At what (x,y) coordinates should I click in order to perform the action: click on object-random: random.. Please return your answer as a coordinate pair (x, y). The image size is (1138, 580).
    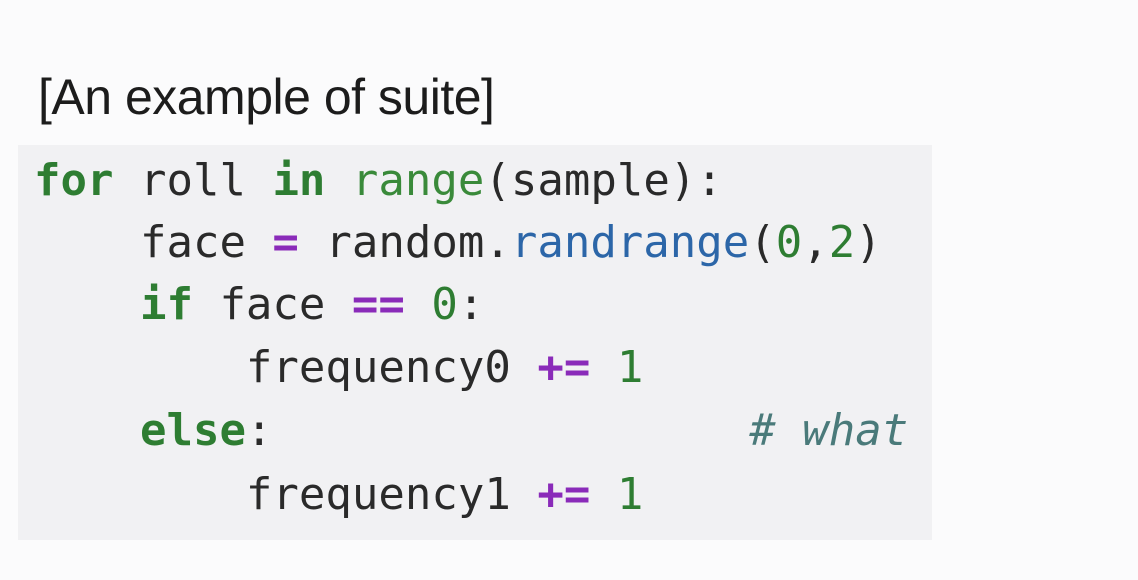
    Looking at the image, I should click on (404, 242).